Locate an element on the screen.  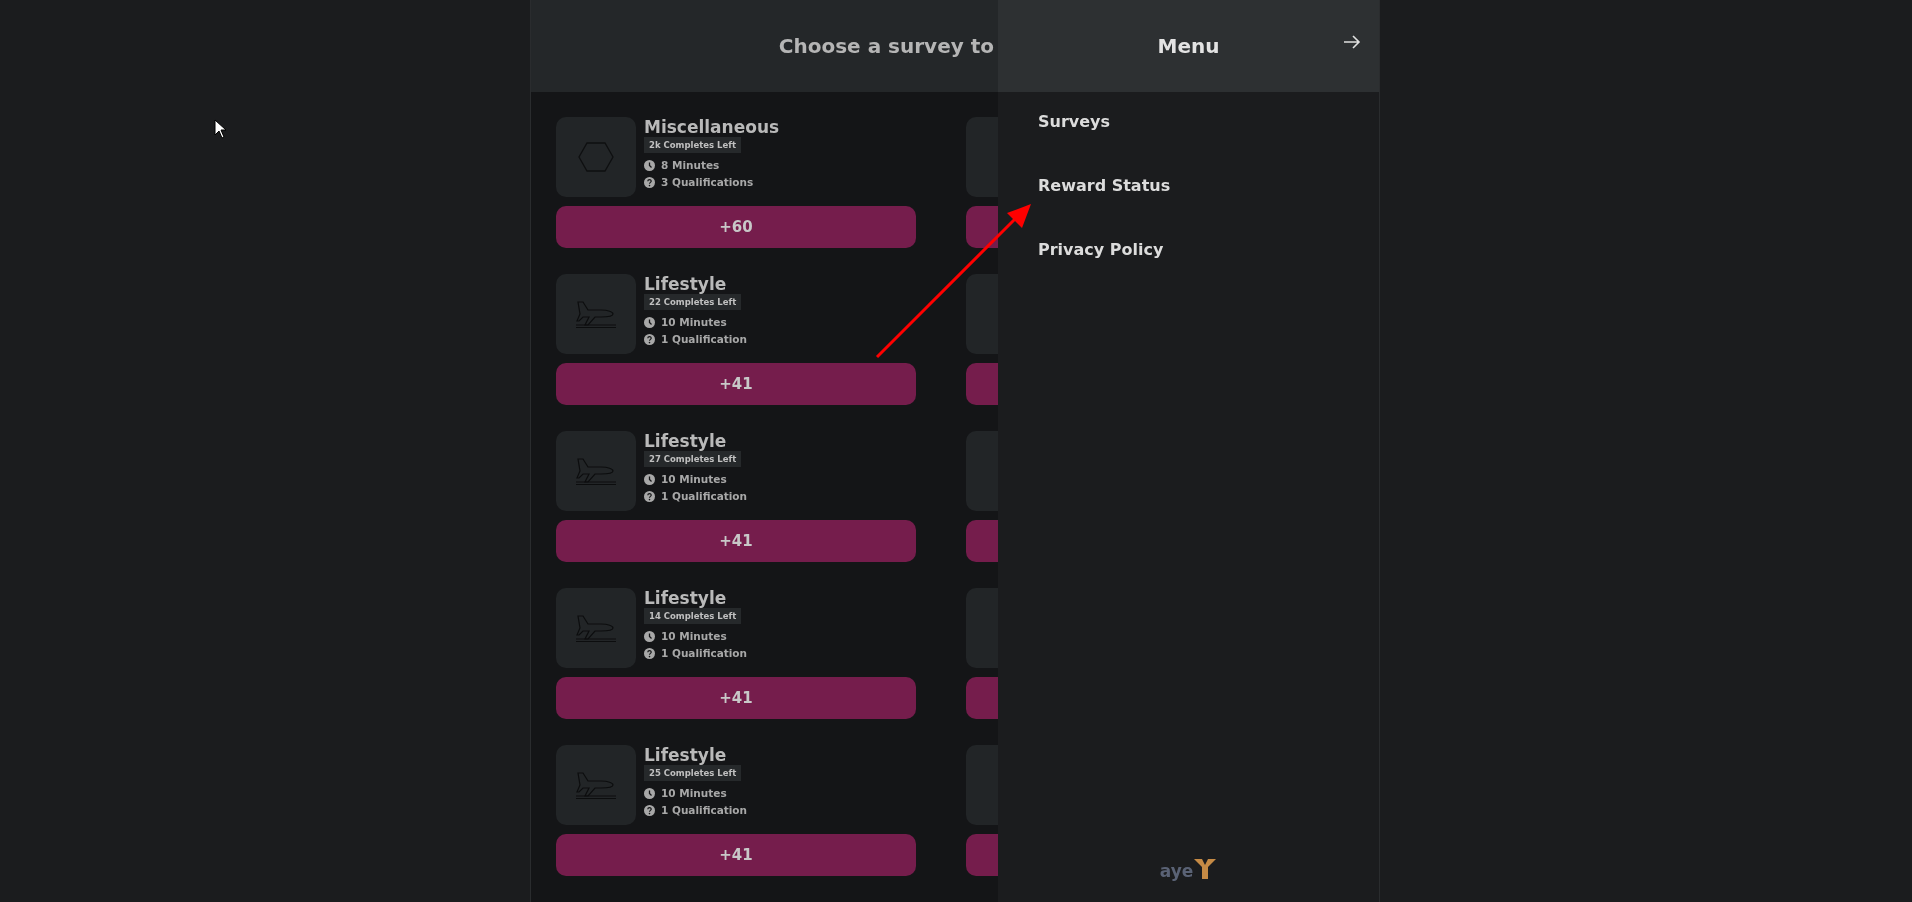
completes-left-badge: 14 Completes Left is located at coordinates (693, 616).